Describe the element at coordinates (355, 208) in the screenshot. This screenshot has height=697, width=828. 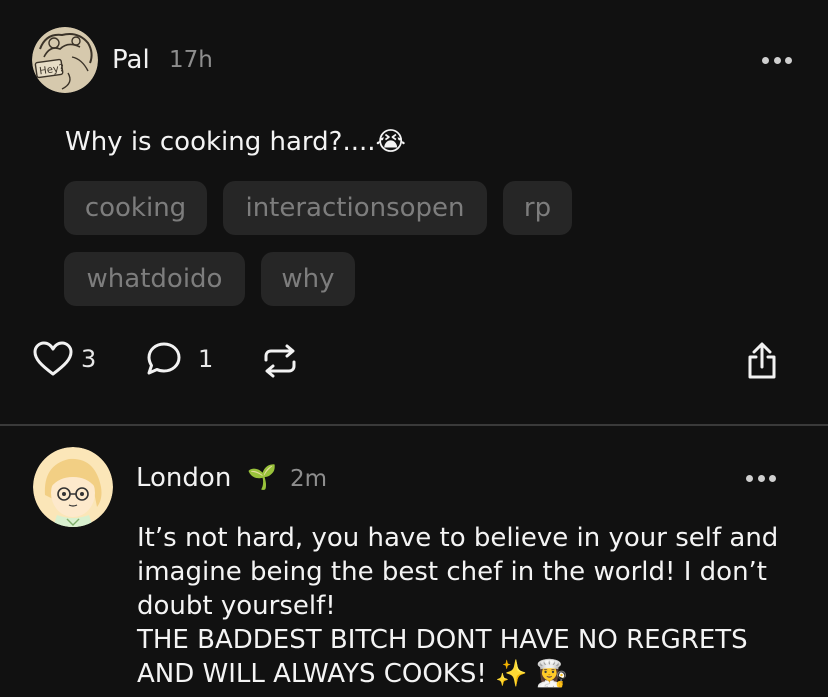
I see `tag-interactionsopen: interactionsopen` at that location.